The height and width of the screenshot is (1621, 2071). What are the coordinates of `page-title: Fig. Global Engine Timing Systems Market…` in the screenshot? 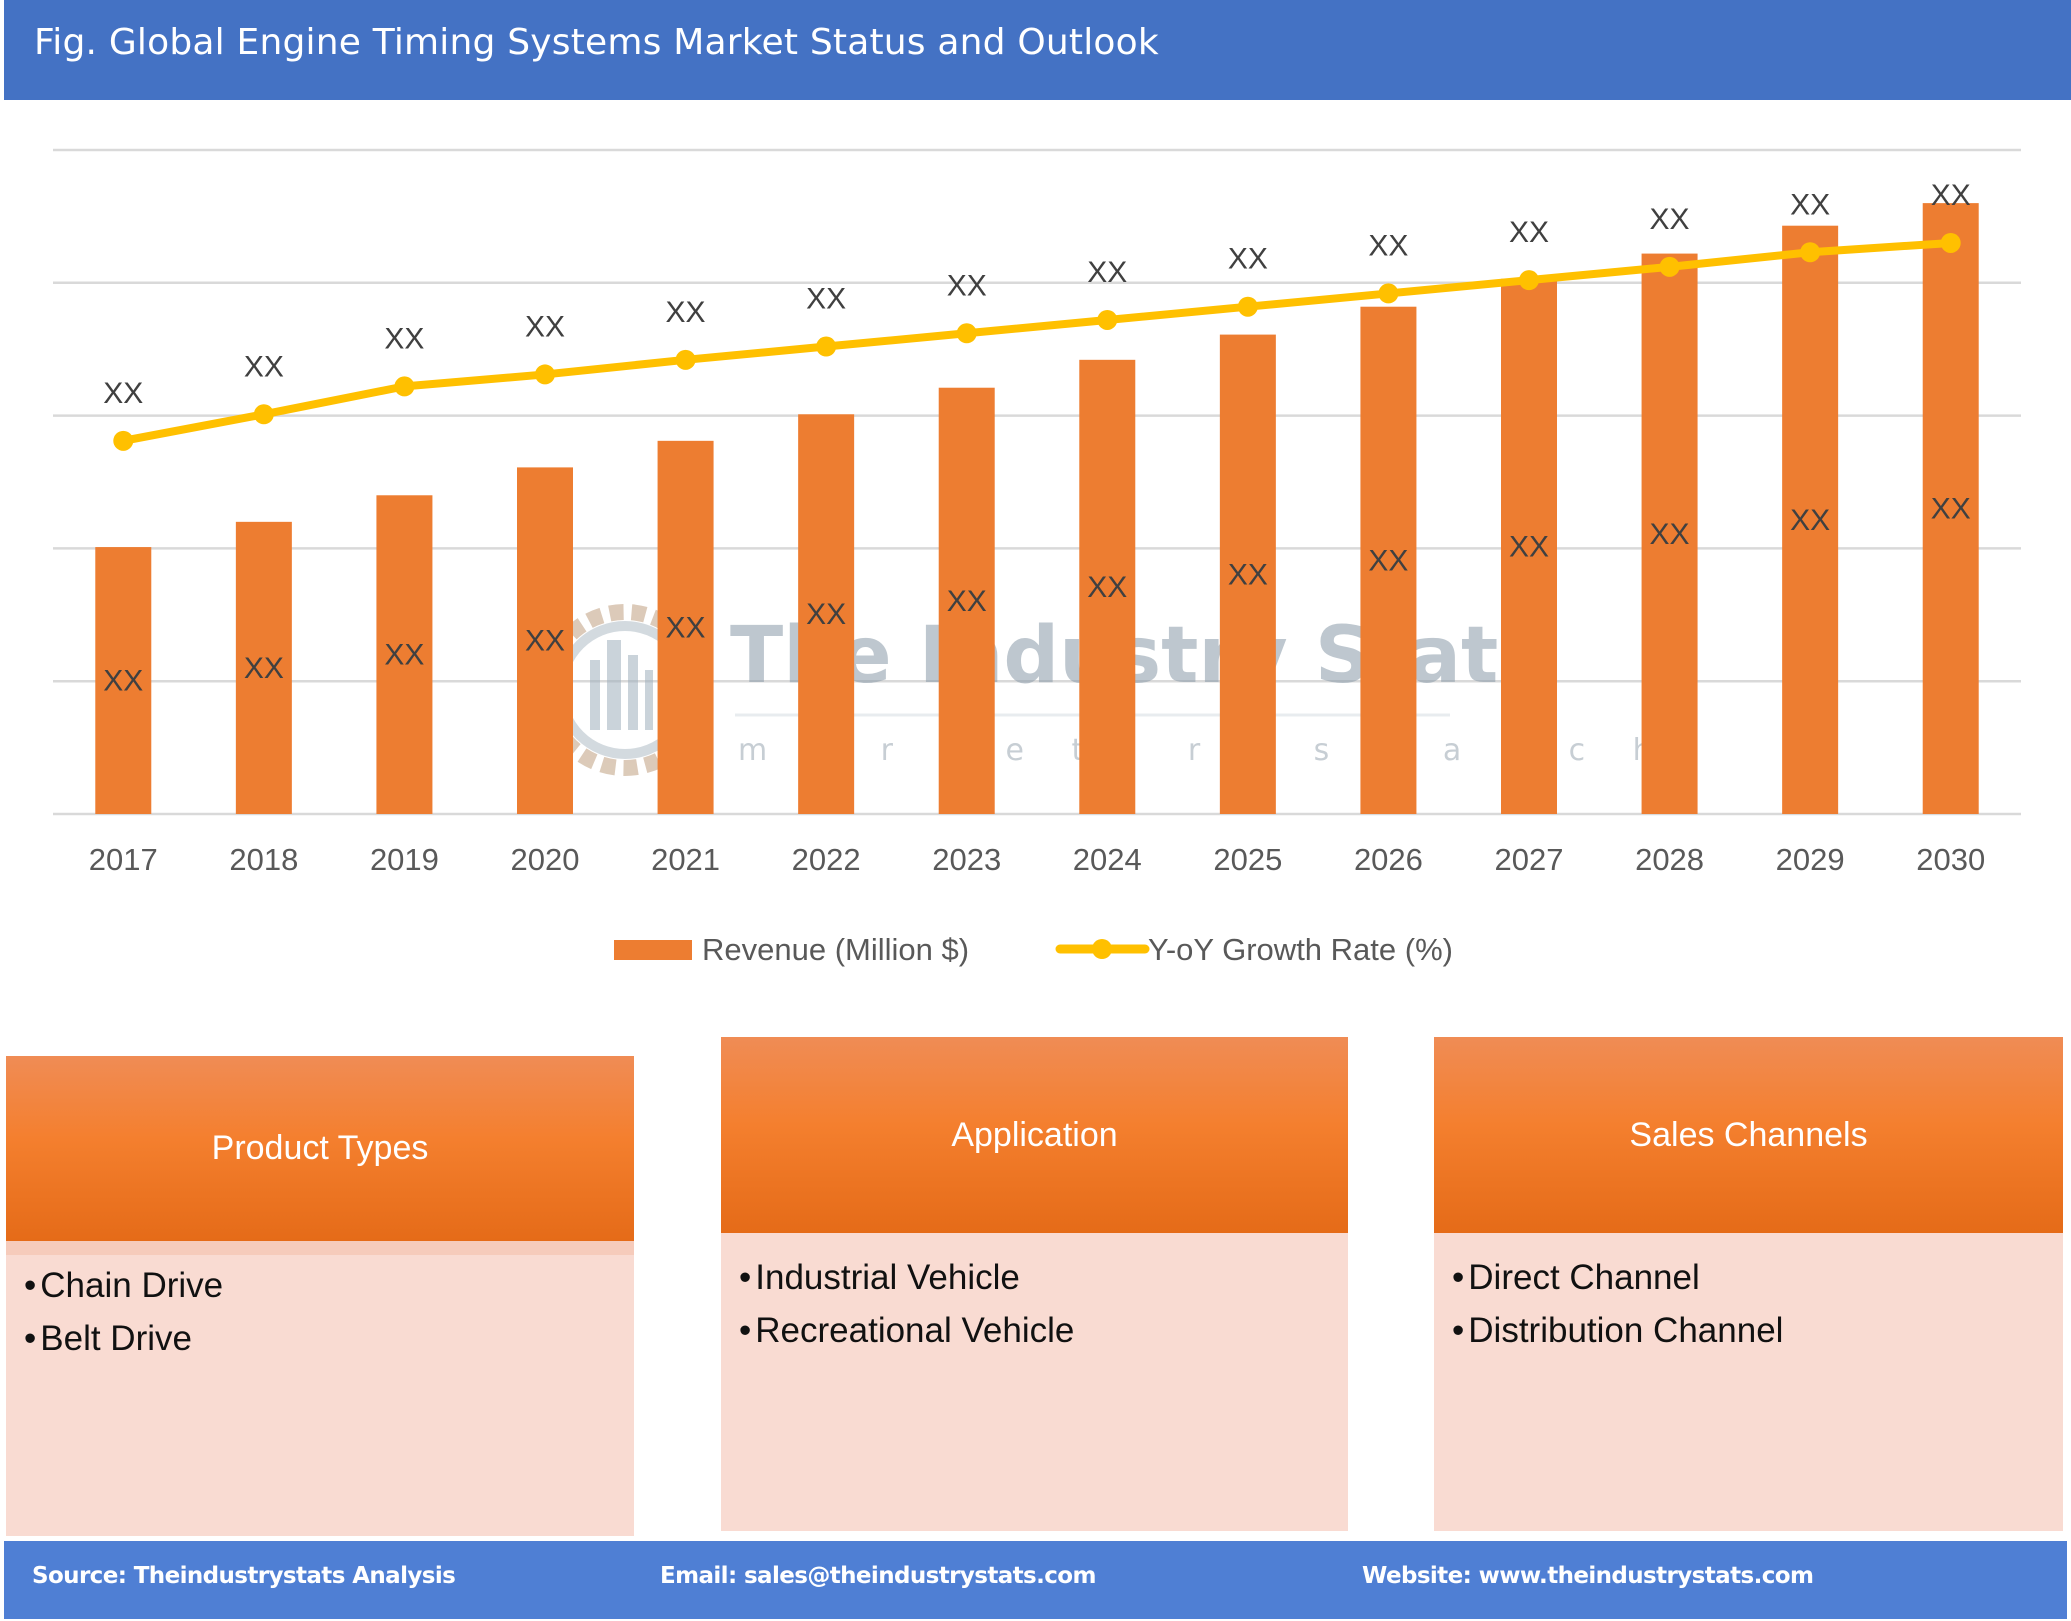 It's located at (596, 42).